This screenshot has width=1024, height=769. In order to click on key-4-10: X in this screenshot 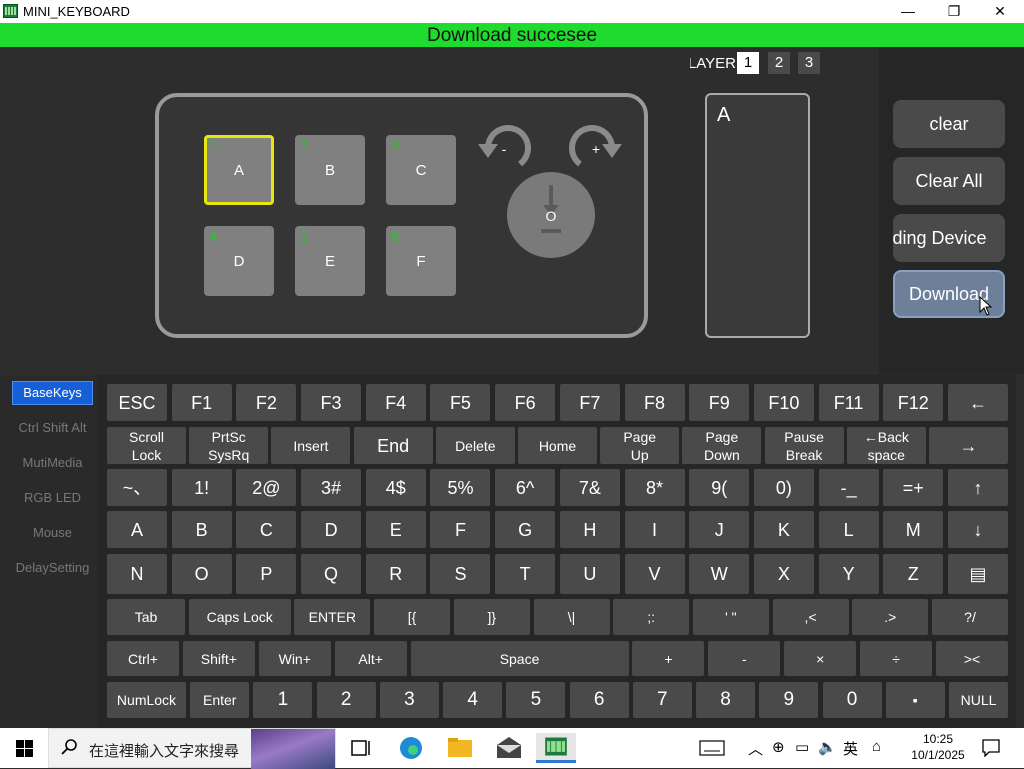, I will do `click(783, 574)`.